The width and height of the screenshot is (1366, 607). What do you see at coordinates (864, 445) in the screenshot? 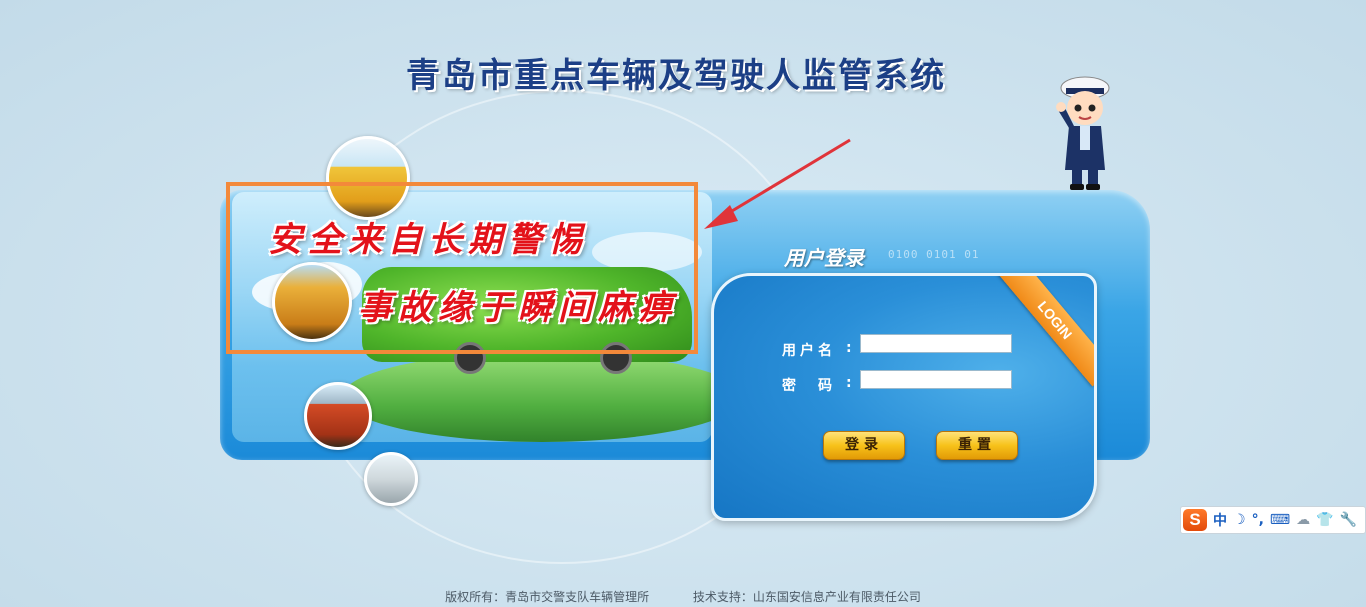
I see `login-button: 登录` at bounding box center [864, 445].